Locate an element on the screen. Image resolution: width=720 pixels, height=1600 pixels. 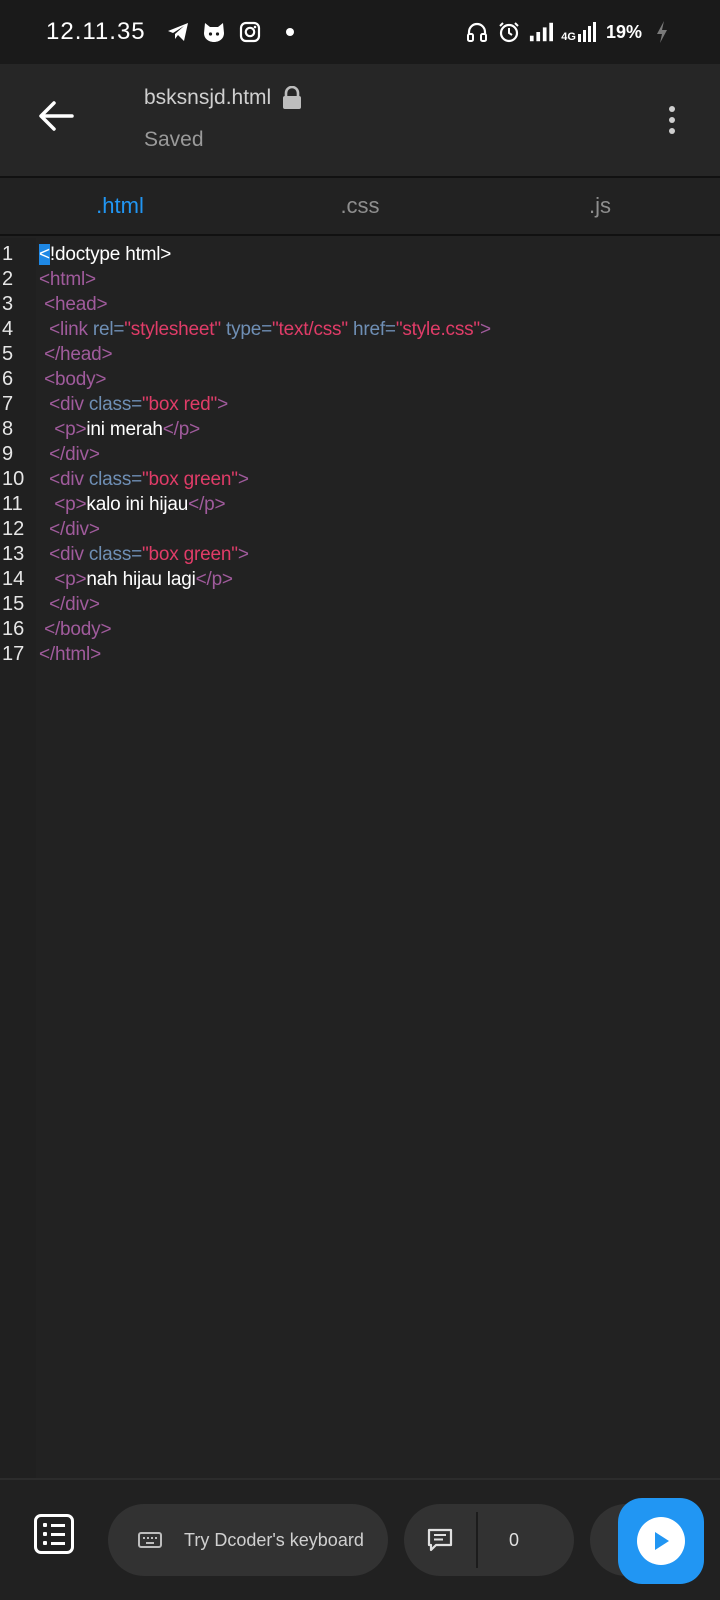
code-token: </head> is located at coordinates (76, 354).